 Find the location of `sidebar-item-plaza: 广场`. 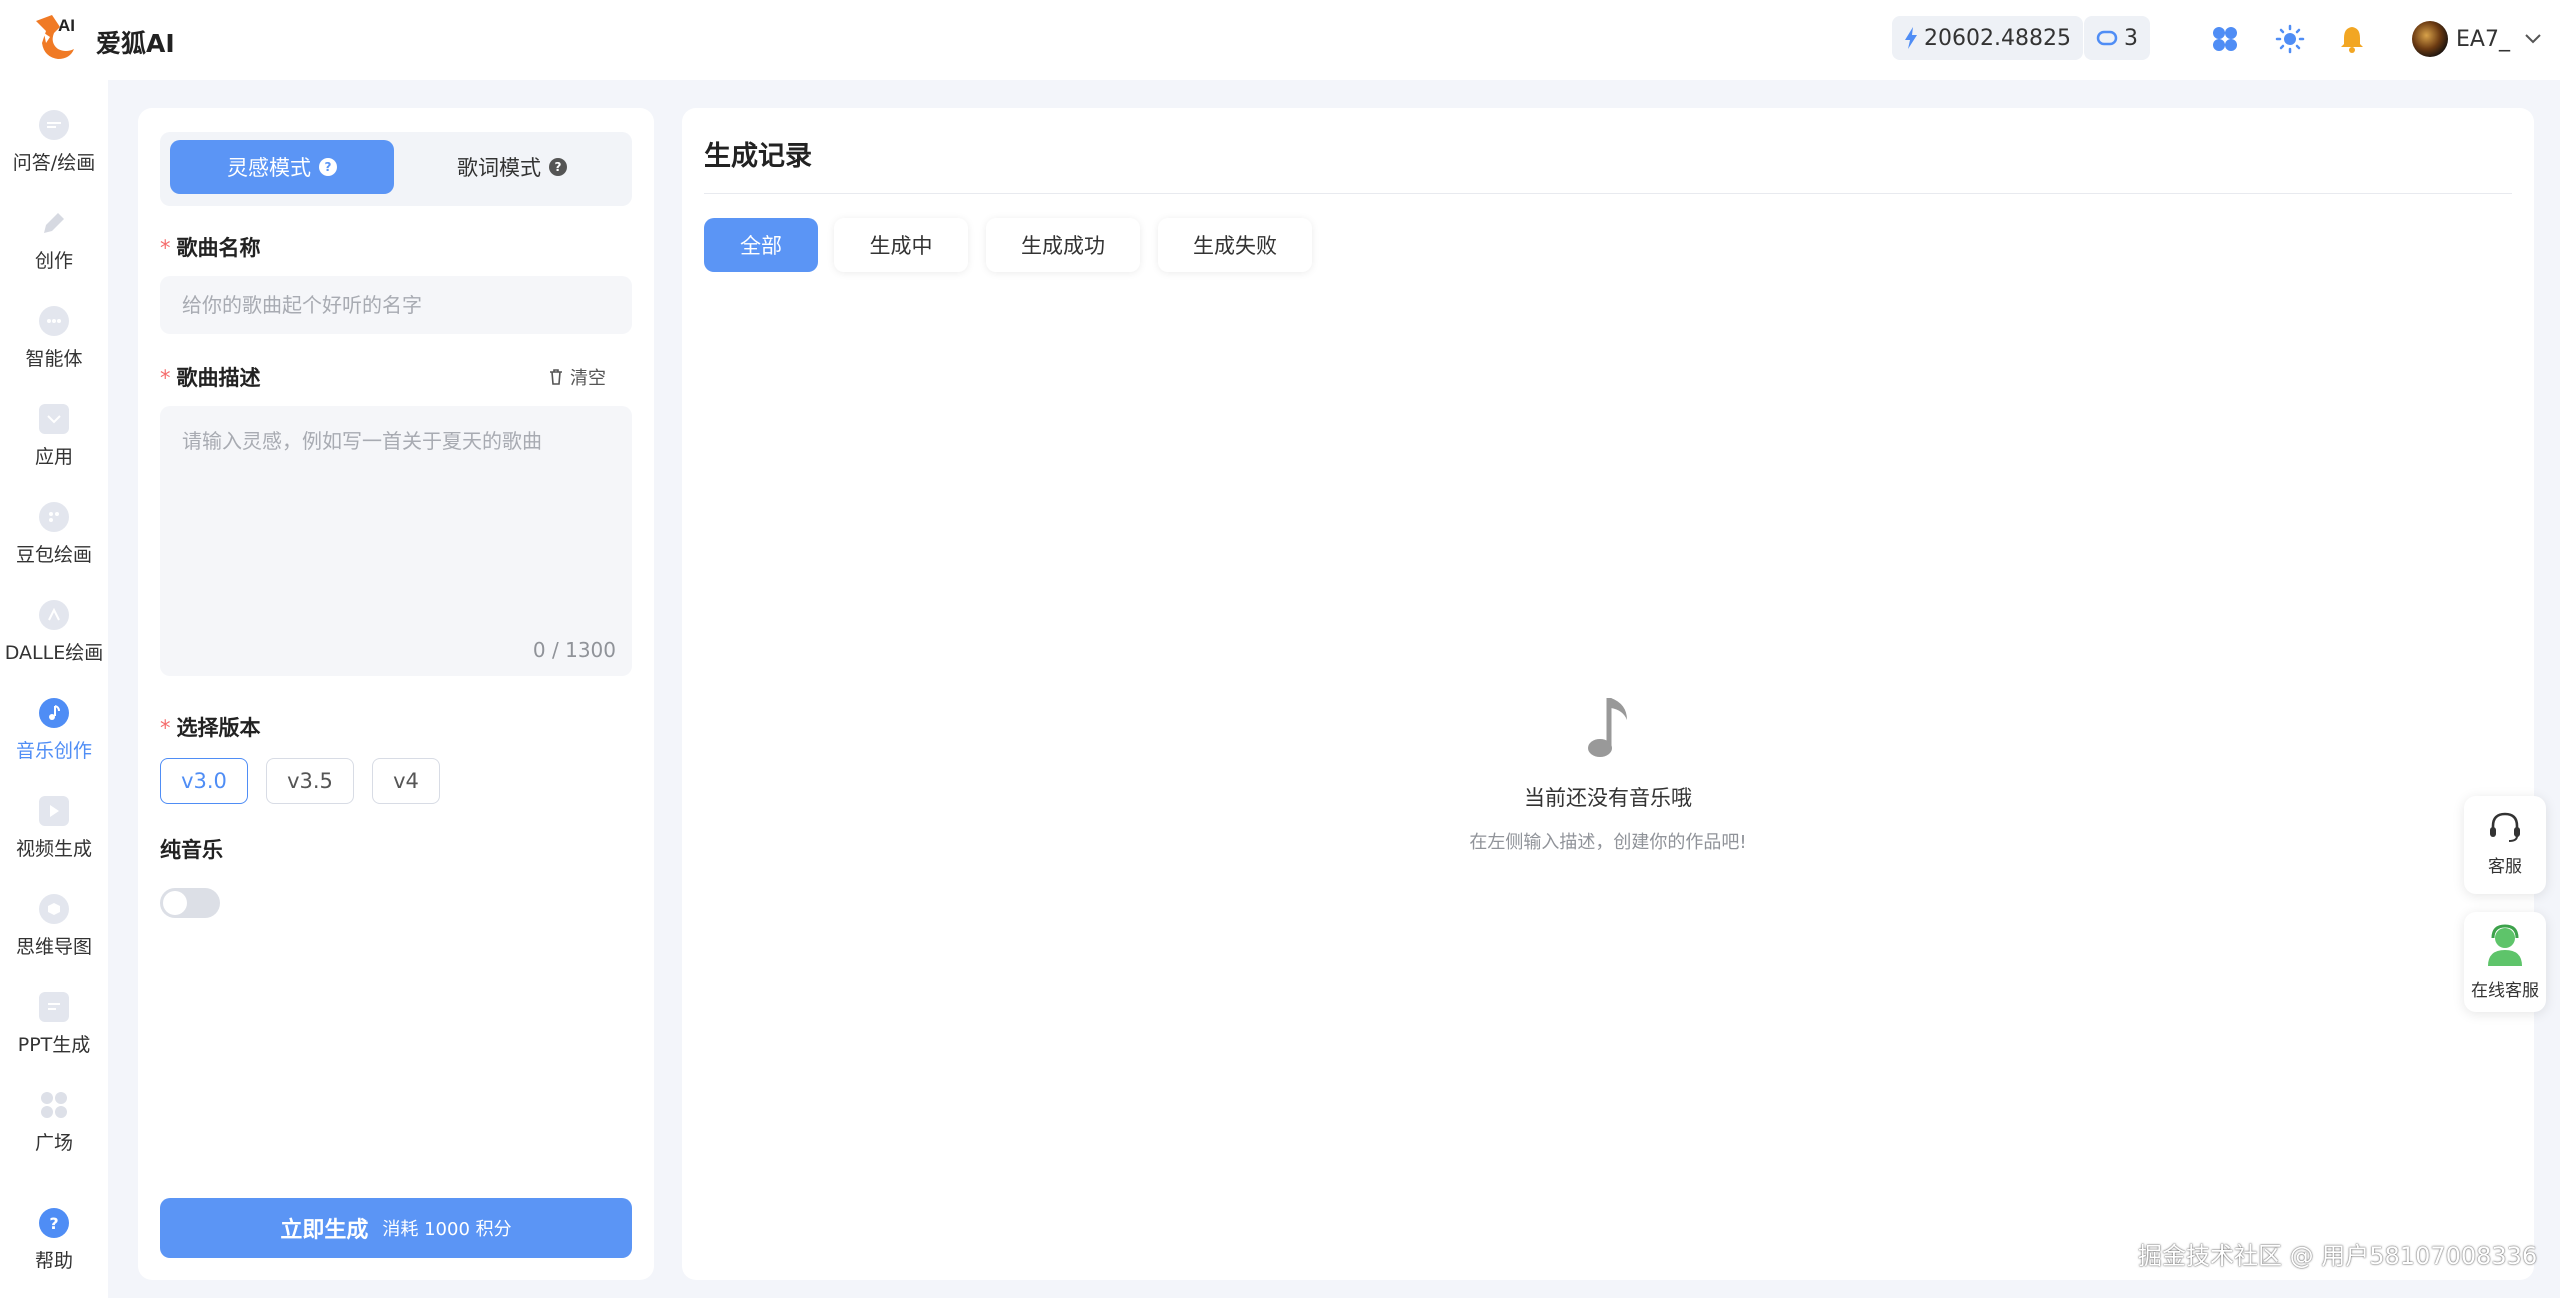

sidebar-item-plaza: 广场 is located at coordinates (54, 1122).